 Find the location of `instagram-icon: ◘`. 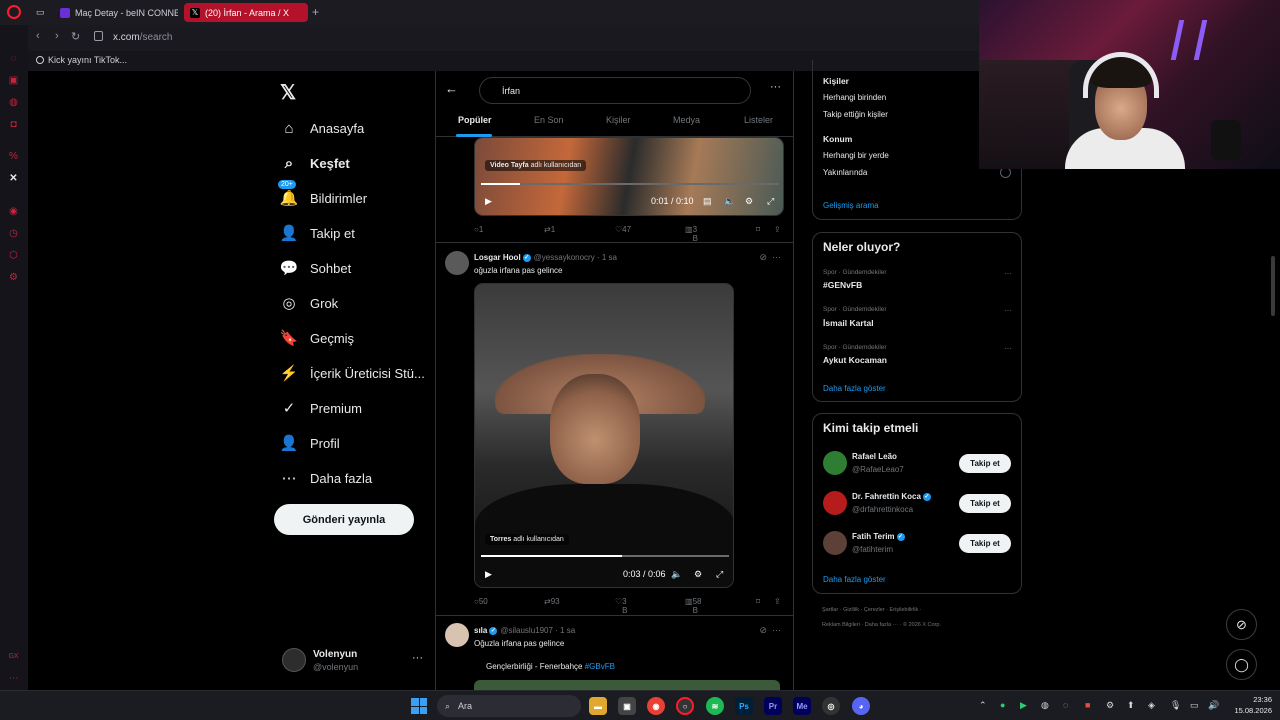

instagram-icon: ◘ is located at coordinates (13, 124).